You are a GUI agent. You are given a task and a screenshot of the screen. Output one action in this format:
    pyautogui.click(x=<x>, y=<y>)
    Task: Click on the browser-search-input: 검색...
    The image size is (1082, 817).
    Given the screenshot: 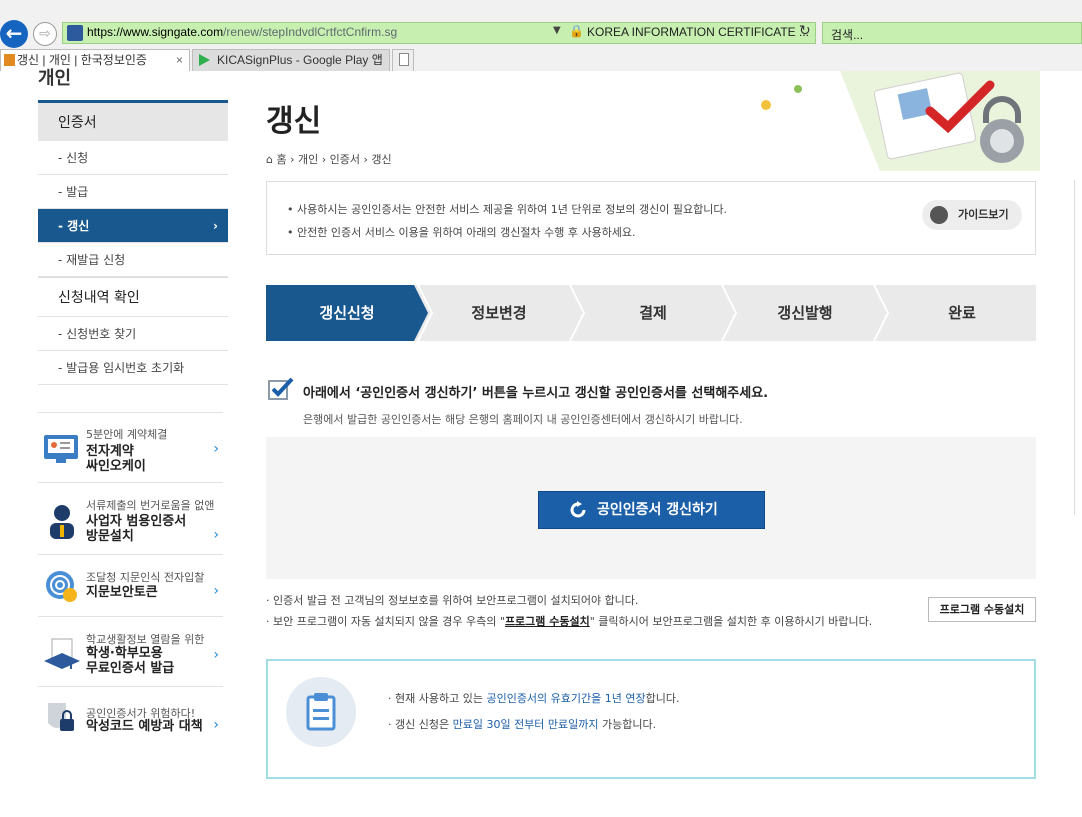 What is the action you would take?
    pyautogui.click(x=952, y=33)
    